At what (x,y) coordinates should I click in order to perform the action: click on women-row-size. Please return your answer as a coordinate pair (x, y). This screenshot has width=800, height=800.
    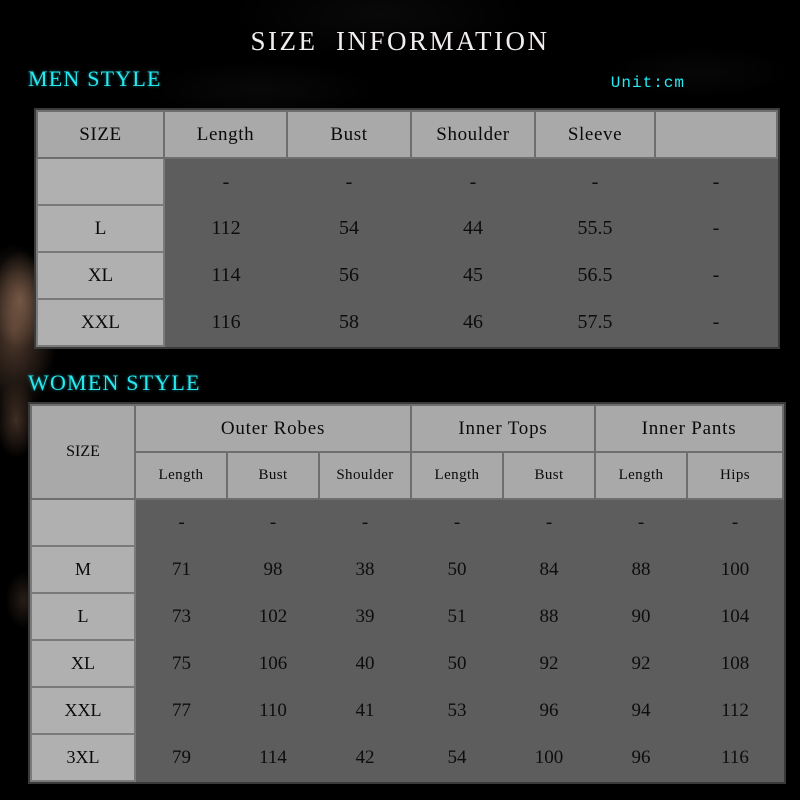
    Looking at the image, I should click on (83, 522).